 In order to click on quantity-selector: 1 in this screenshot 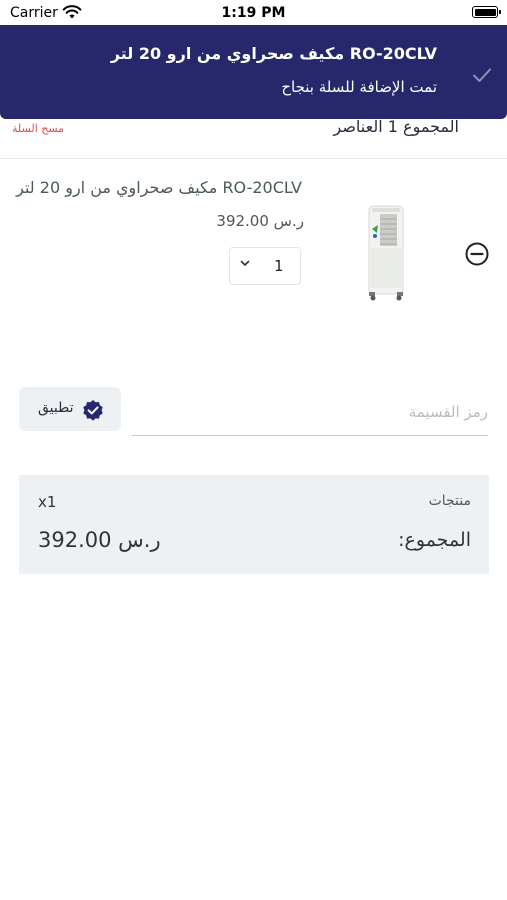, I will do `click(265, 266)`.